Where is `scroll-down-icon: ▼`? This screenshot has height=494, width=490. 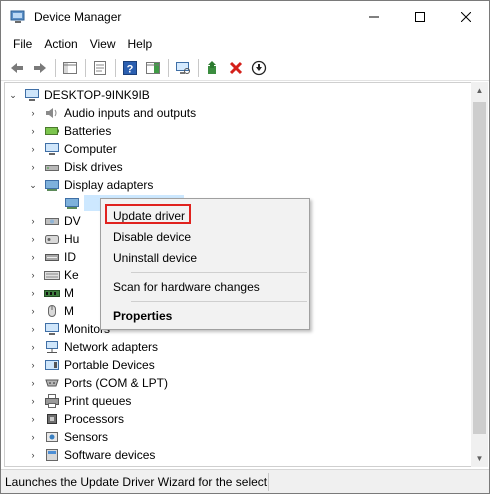 scroll-down-icon: ▼ is located at coordinates (479, 458).